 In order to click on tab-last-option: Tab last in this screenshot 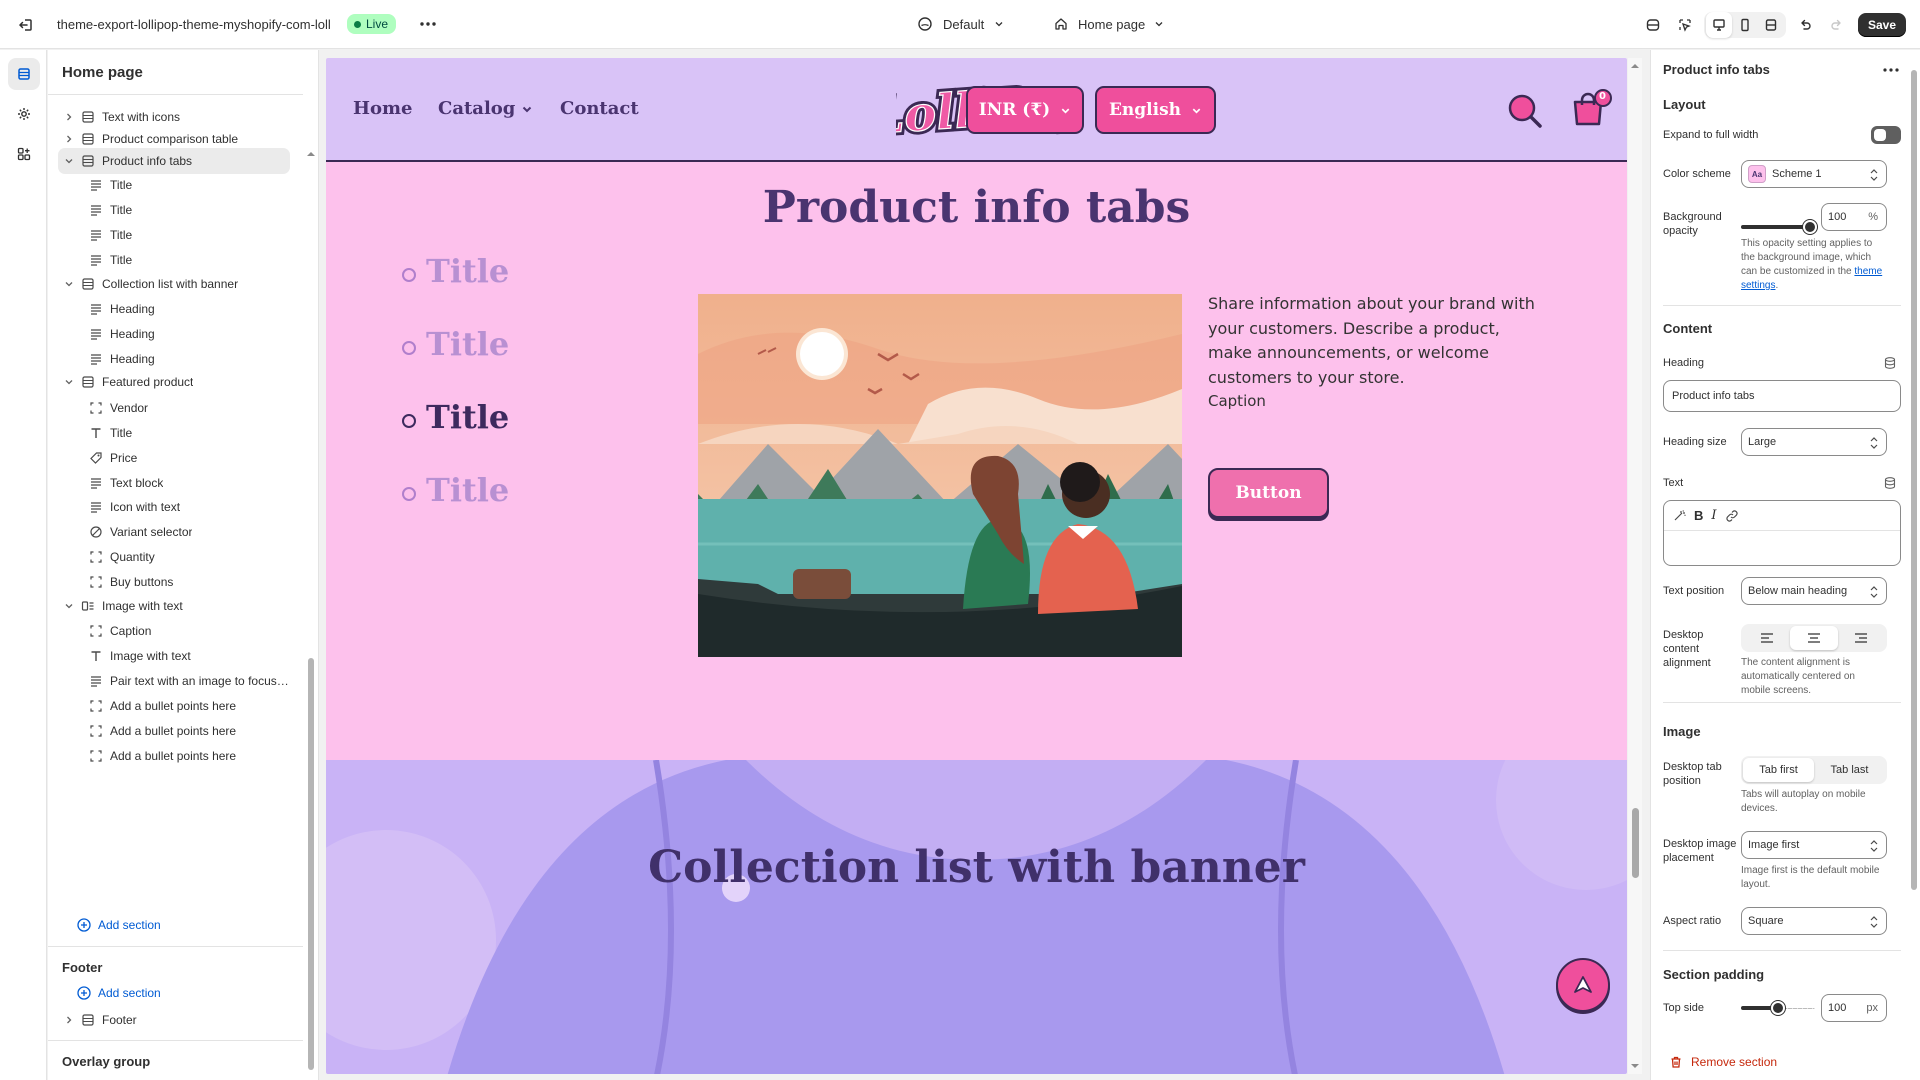, I will do `click(1849, 770)`.